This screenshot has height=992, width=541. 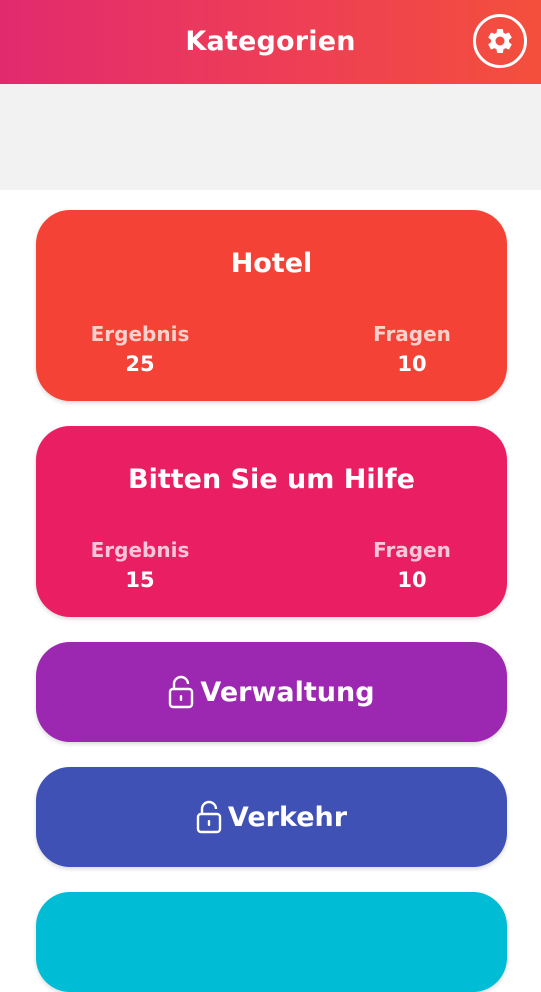 What do you see at coordinates (270, 137) in the screenshot?
I see `ad-banner-area` at bounding box center [270, 137].